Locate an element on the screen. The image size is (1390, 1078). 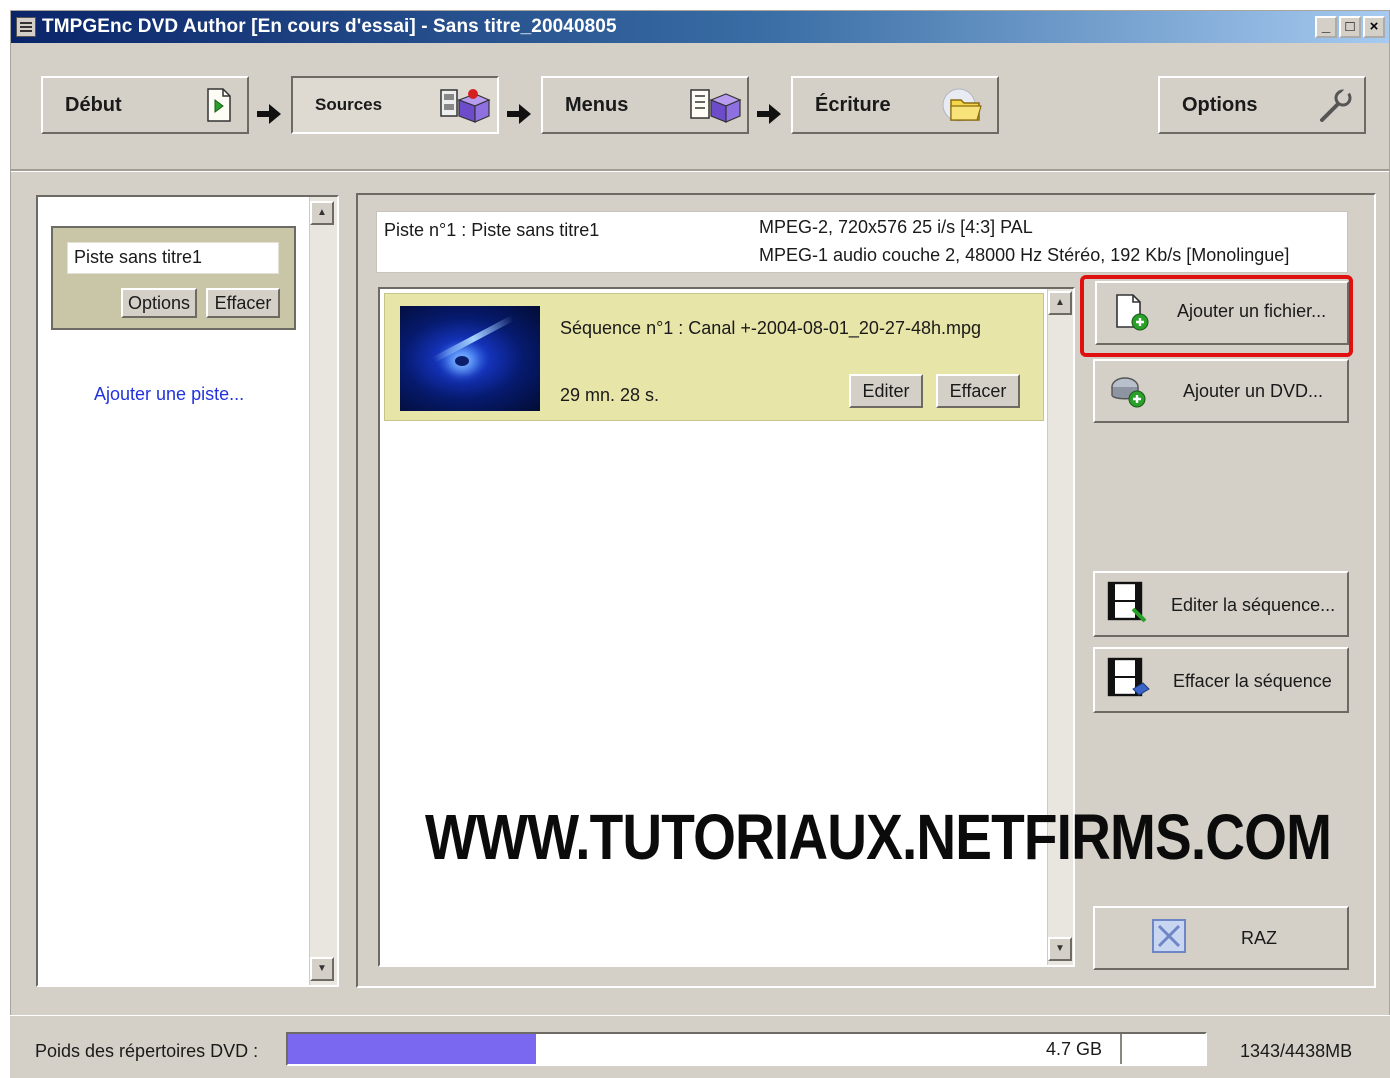
watermark-text: WWW.TUTORIAUX.NETFIRMS.COM is located at coordinates (878, 837).